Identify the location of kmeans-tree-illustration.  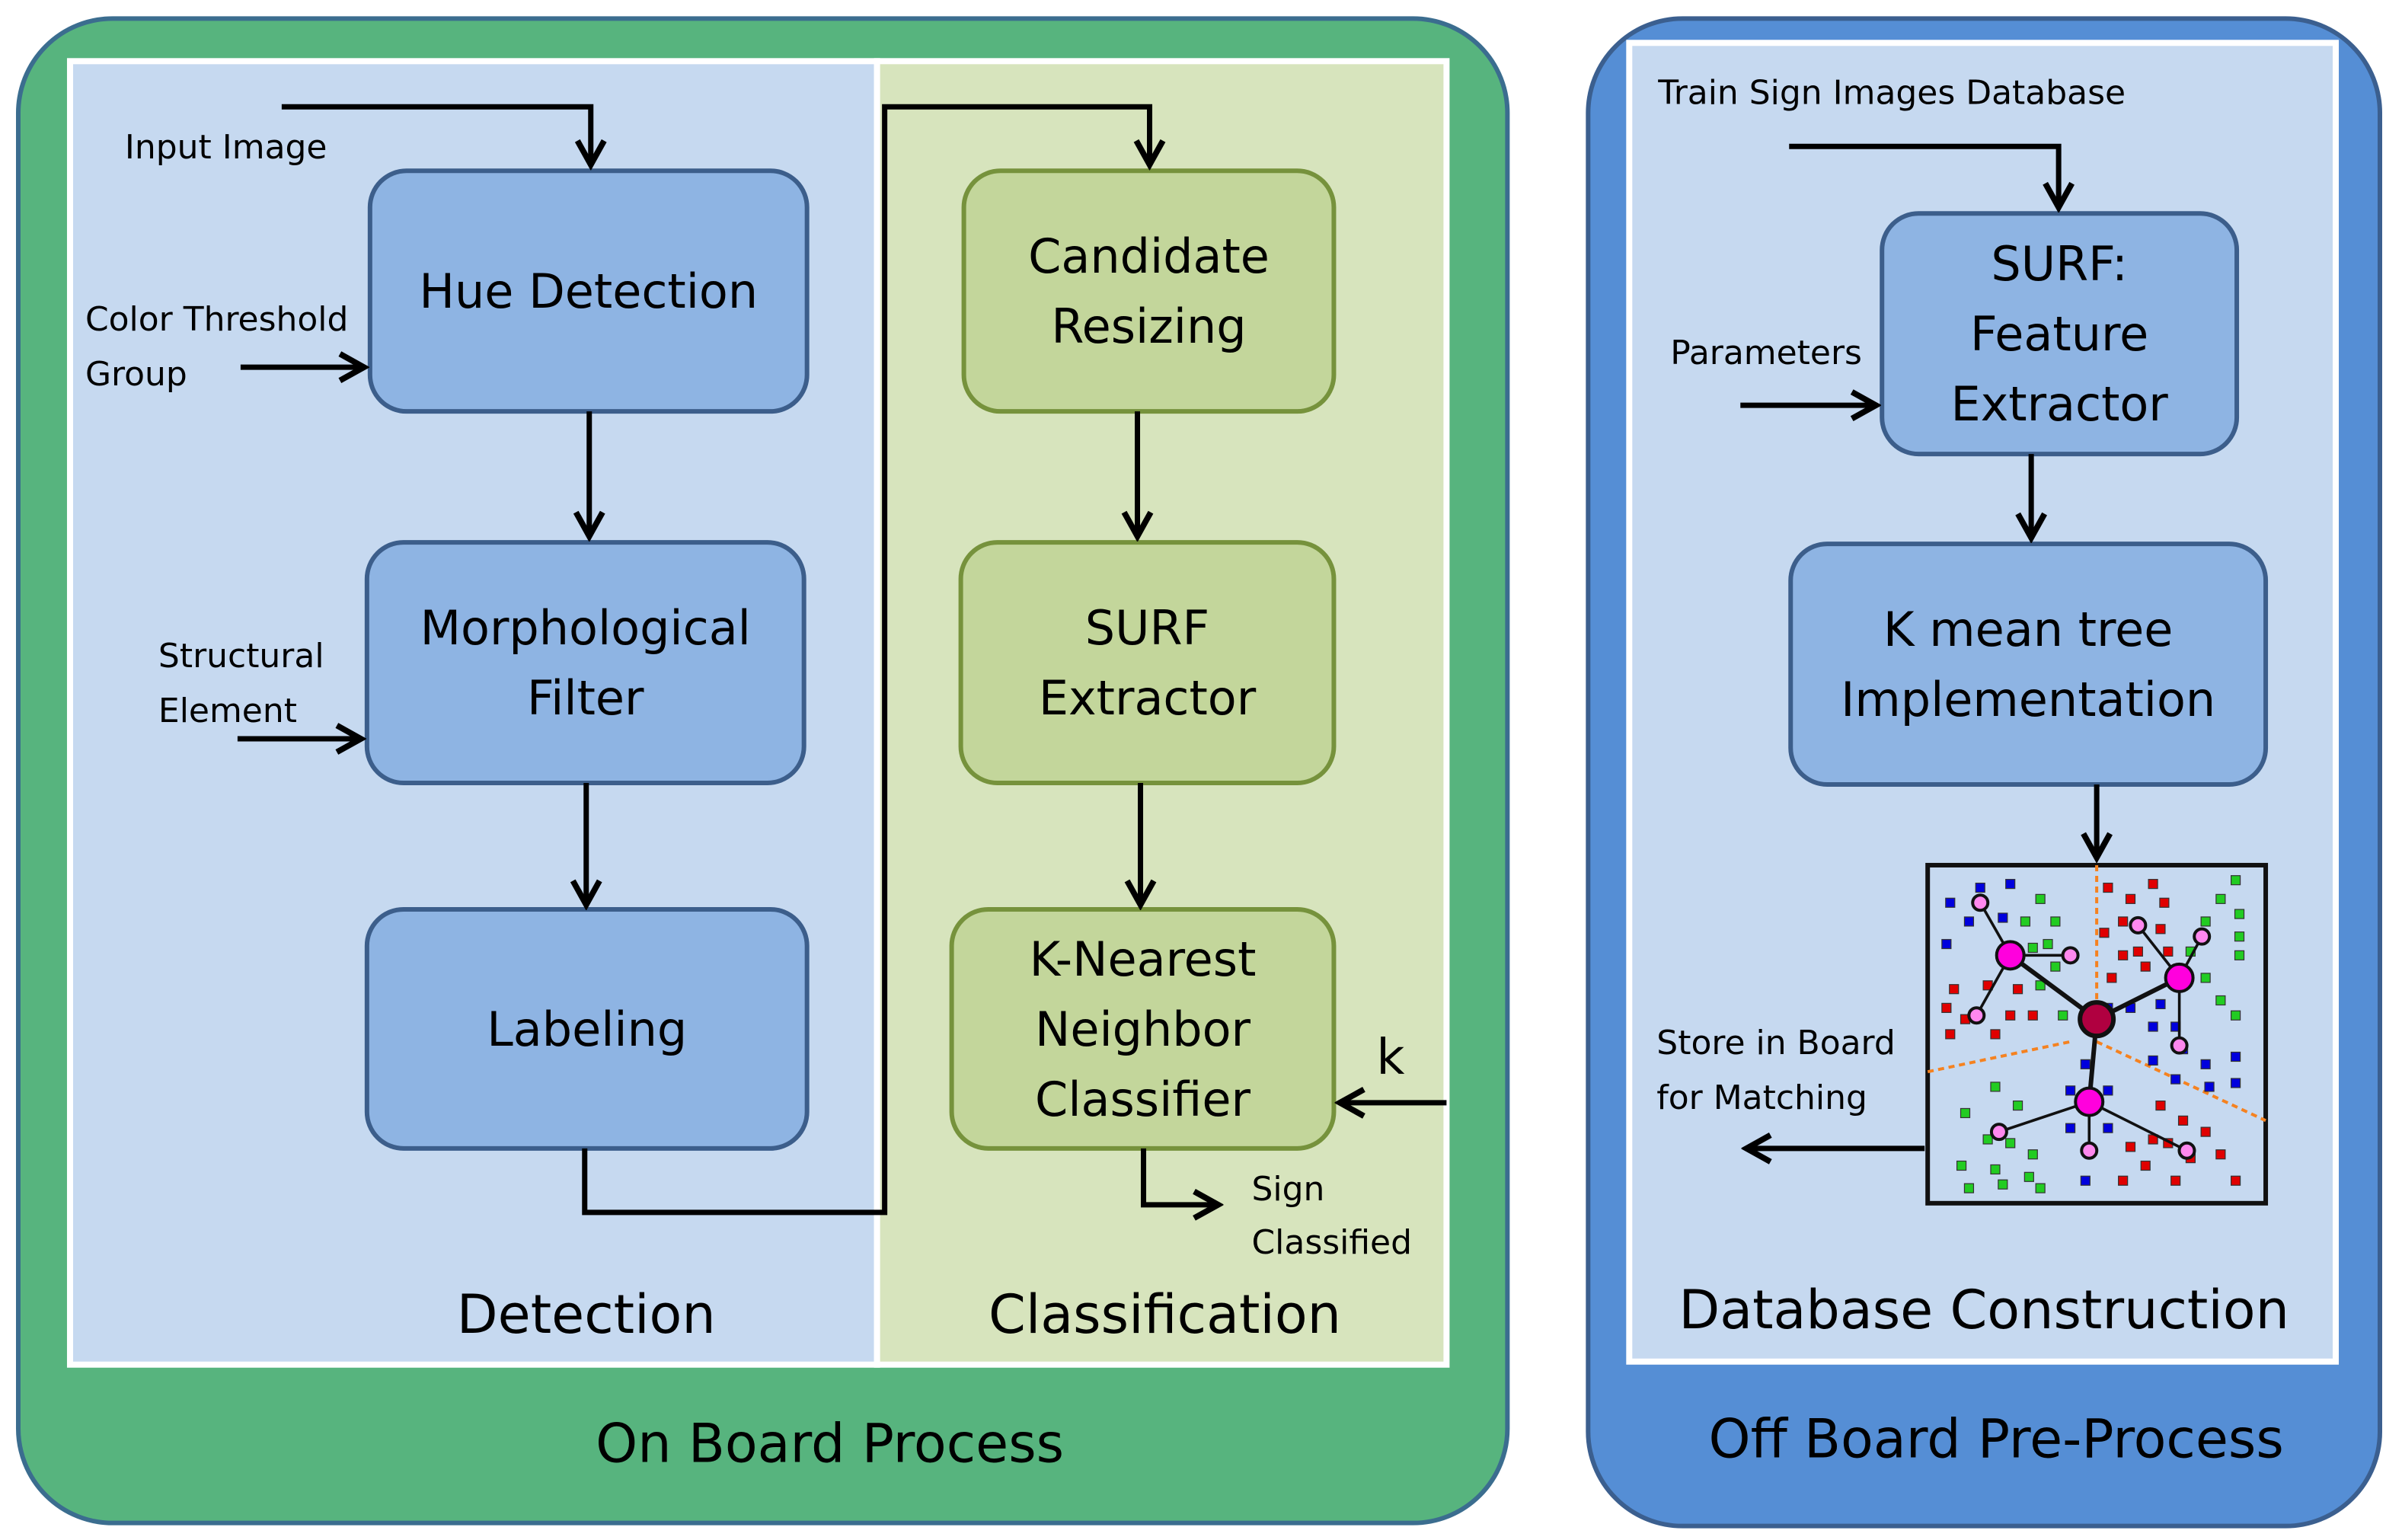
(2097, 1034).